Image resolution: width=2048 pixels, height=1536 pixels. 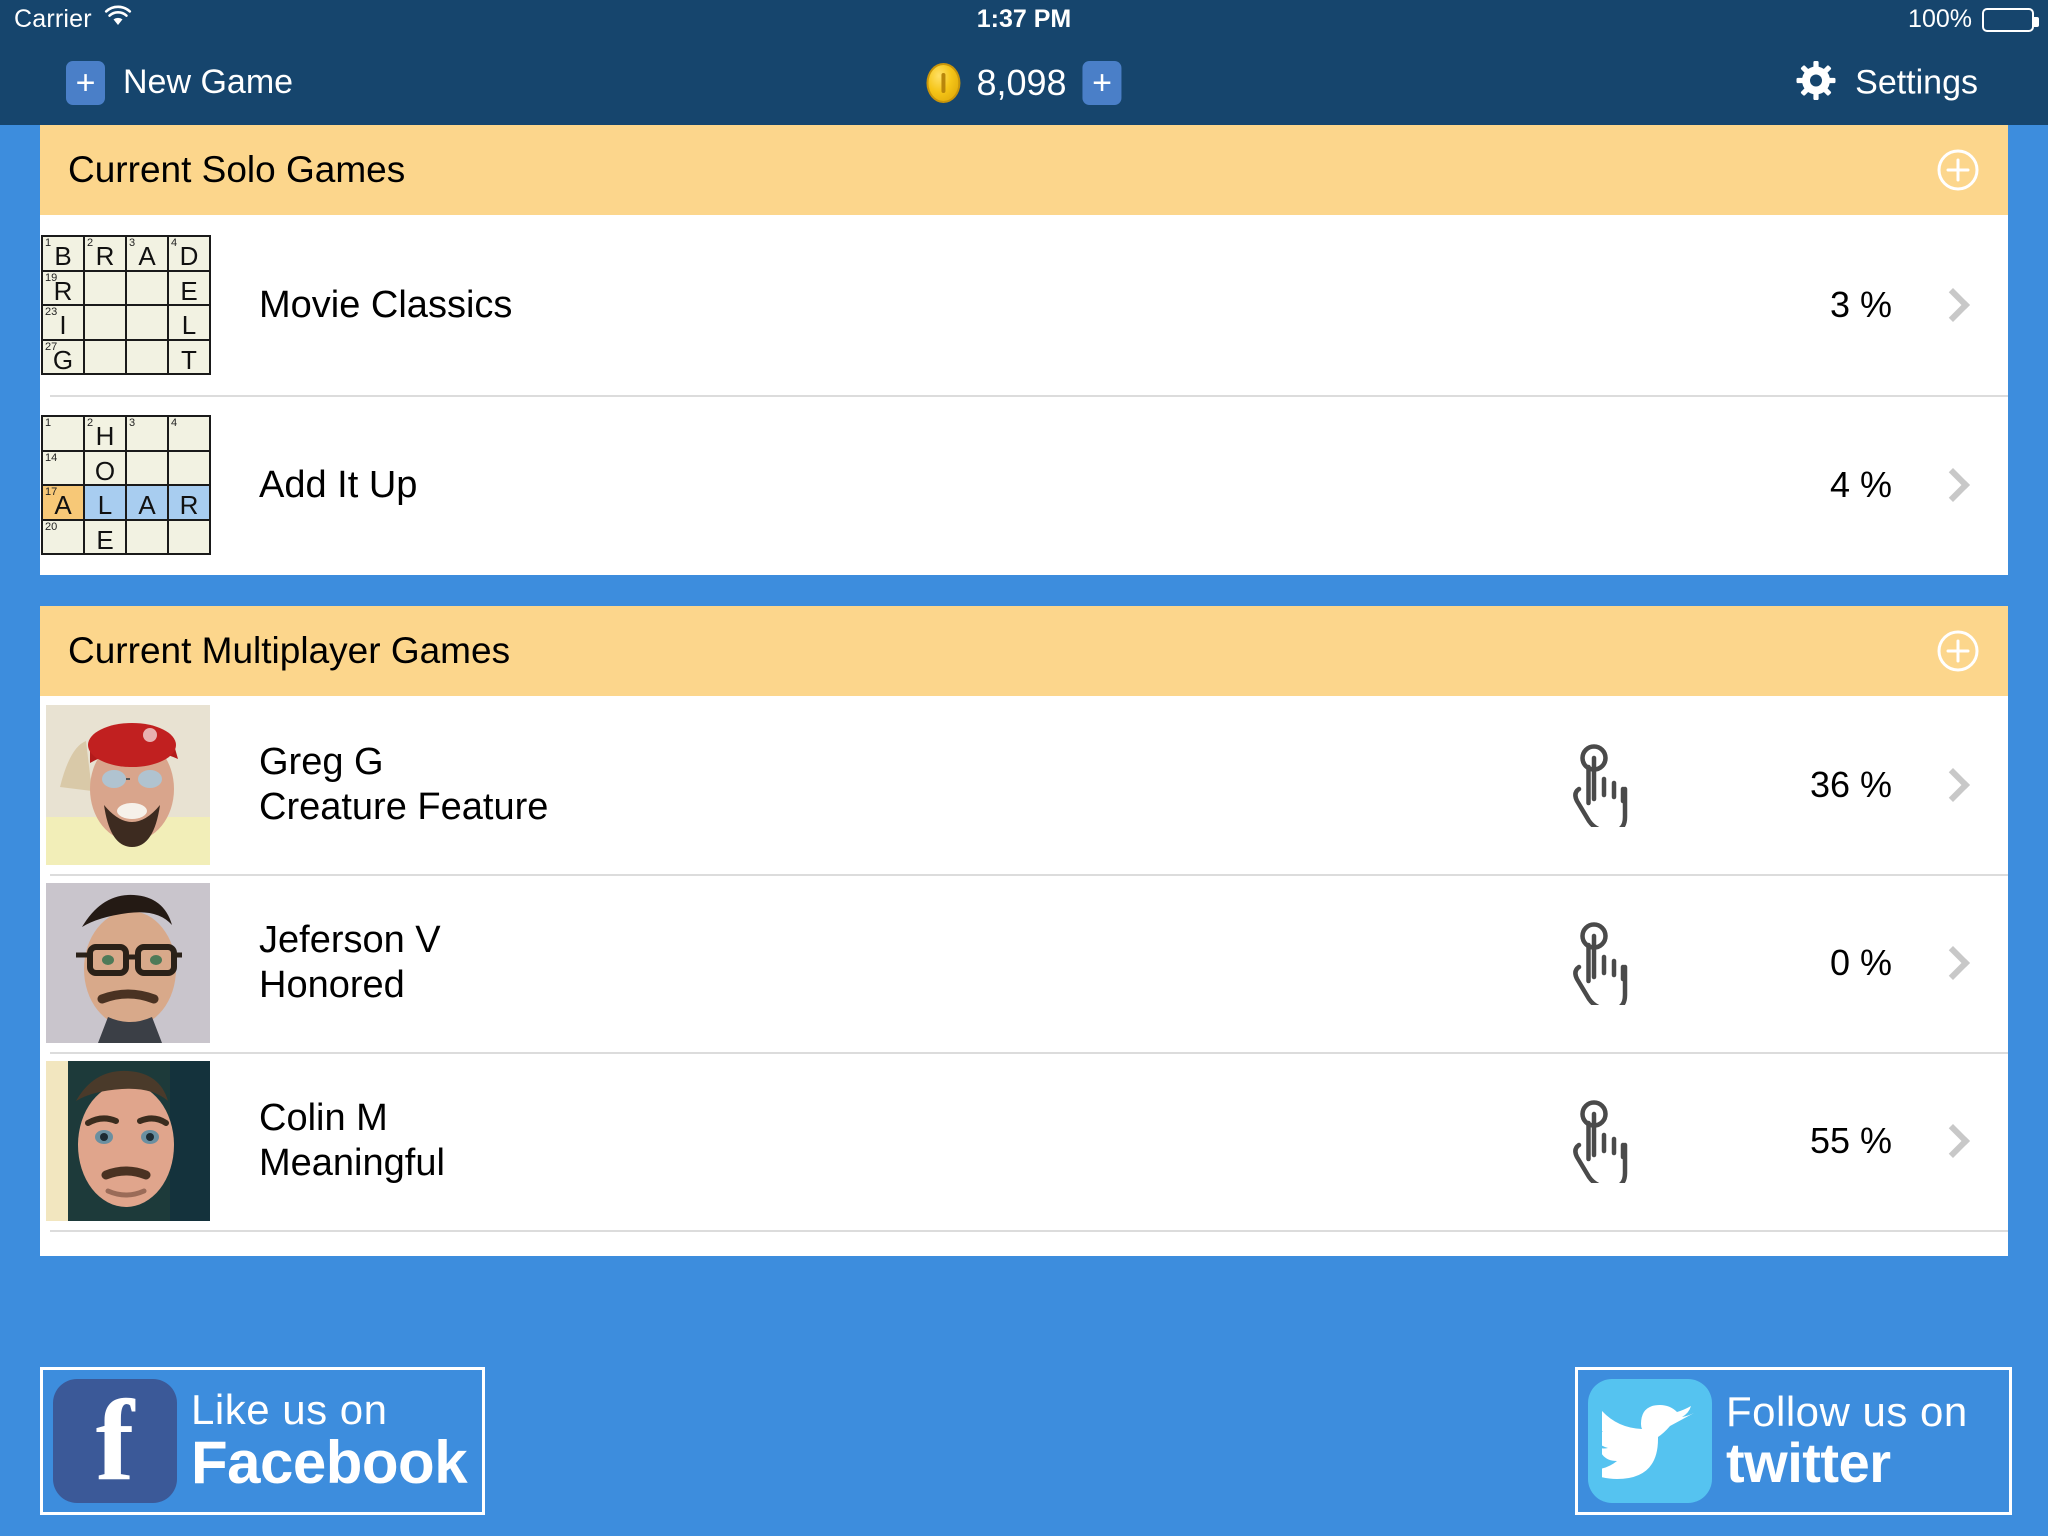 I want to click on cell-letter: I, so click(x=63, y=325).